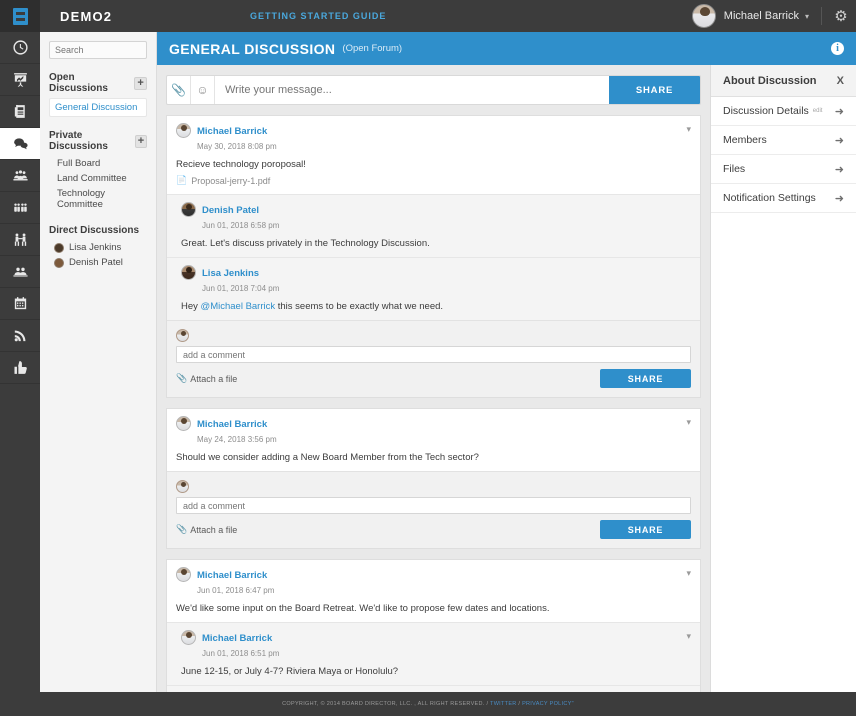 This screenshot has height=716, width=856. What do you see at coordinates (818, 111) in the screenshot?
I see `edit-label: edit` at bounding box center [818, 111].